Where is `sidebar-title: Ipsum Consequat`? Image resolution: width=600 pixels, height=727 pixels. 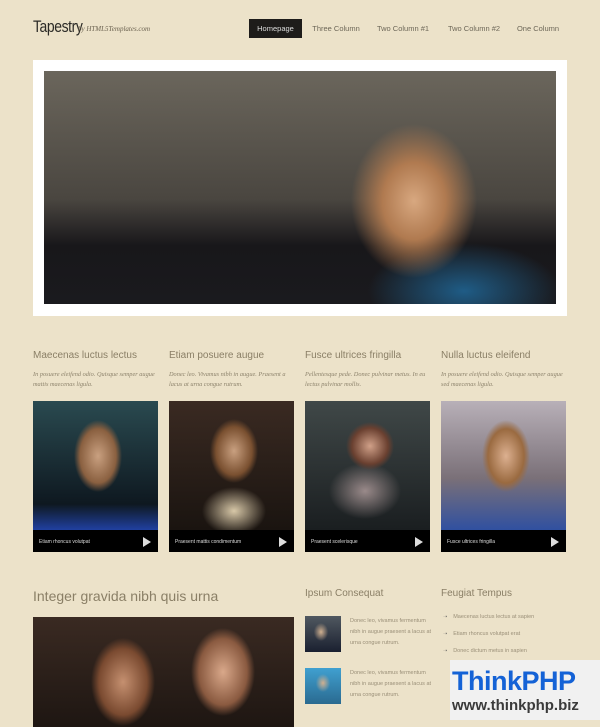
sidebar-title: Ipsum Consequat is located at coordinates (344, 593).